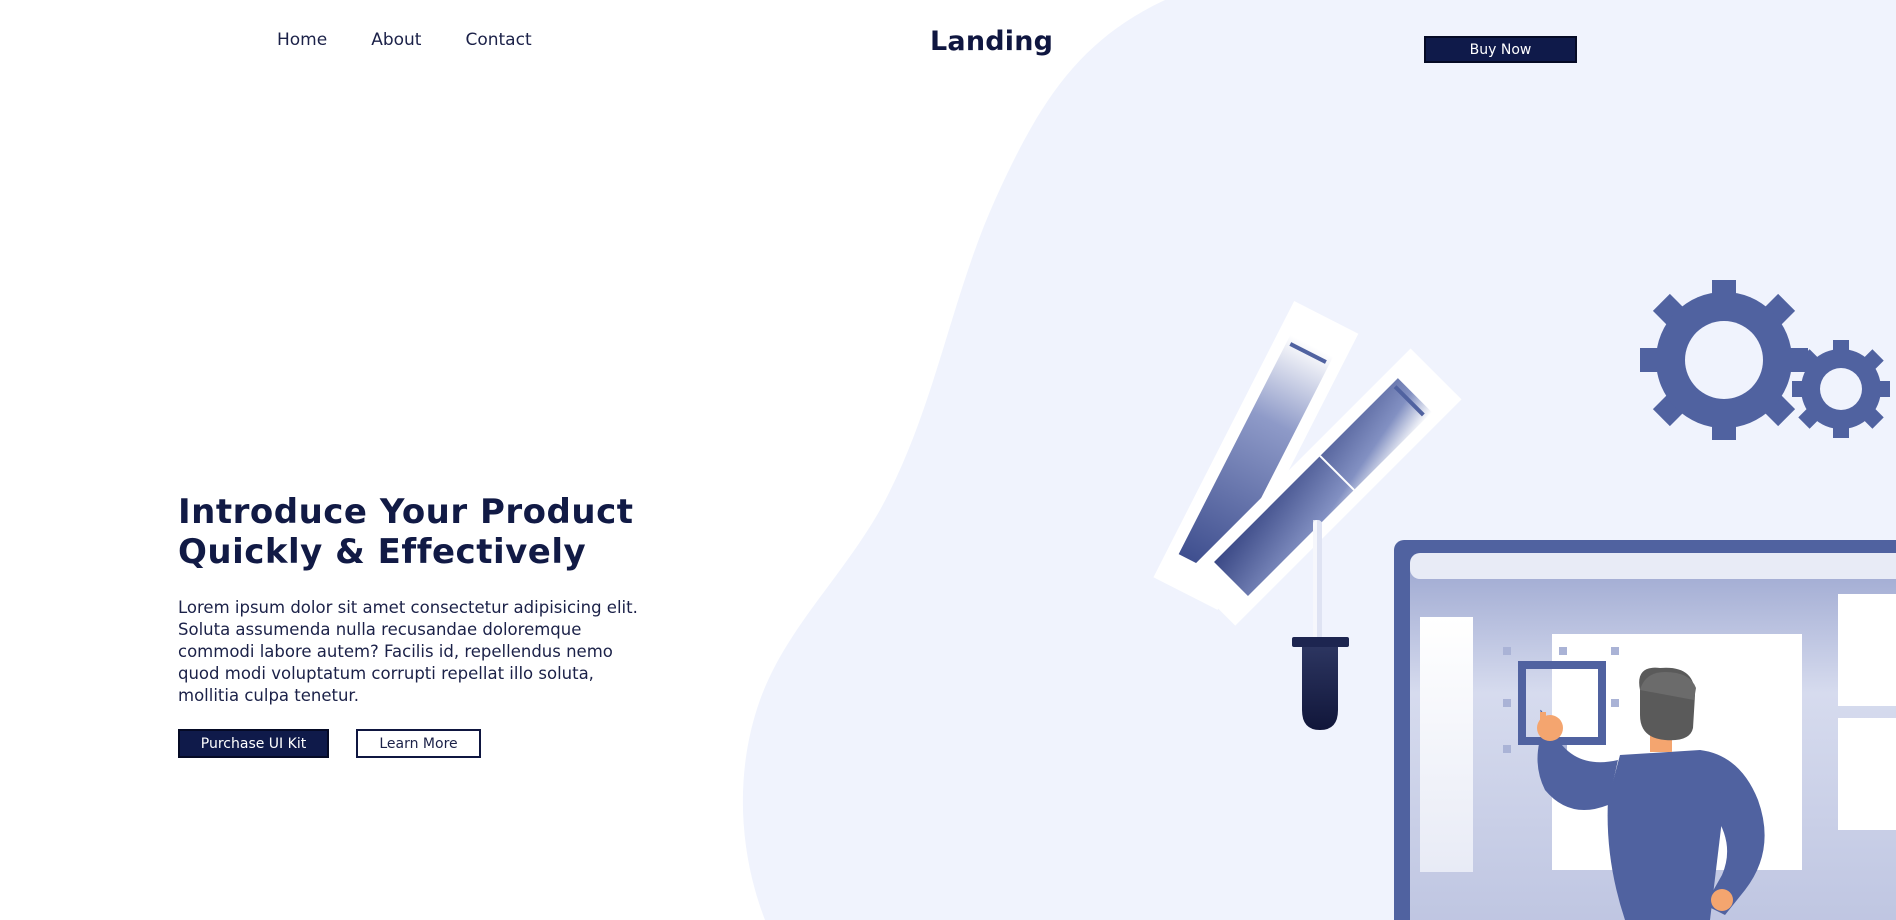 This screenshot has width=1896, height=920. I want to click on nav-link-contact: Contact, so click(498, 40).